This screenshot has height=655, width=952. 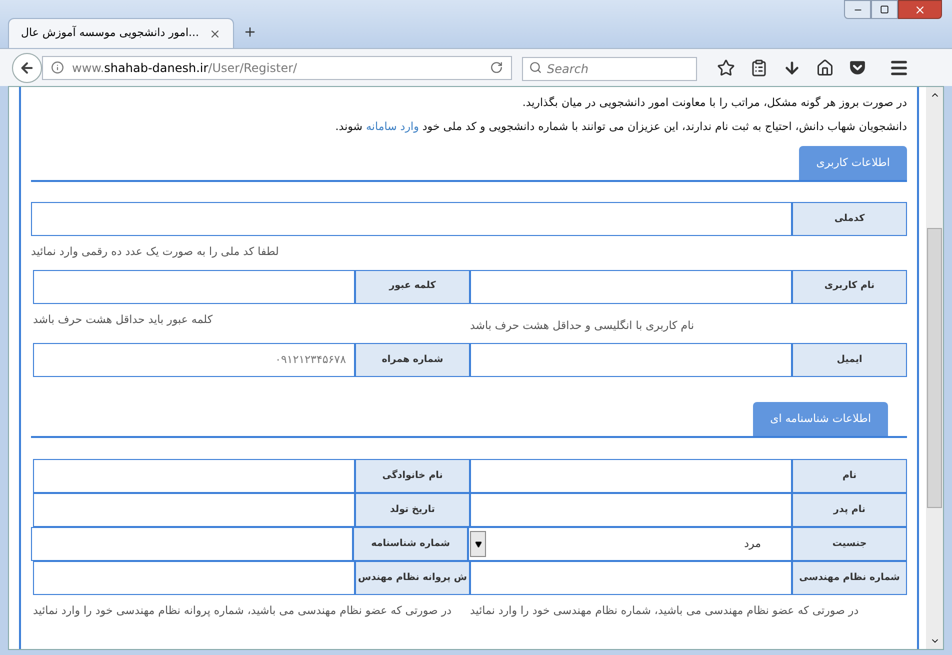 What do you see at coordinates (630, 544) in the screenshot?
I see `gender-select: مرد` at bounding box center [630, 544].